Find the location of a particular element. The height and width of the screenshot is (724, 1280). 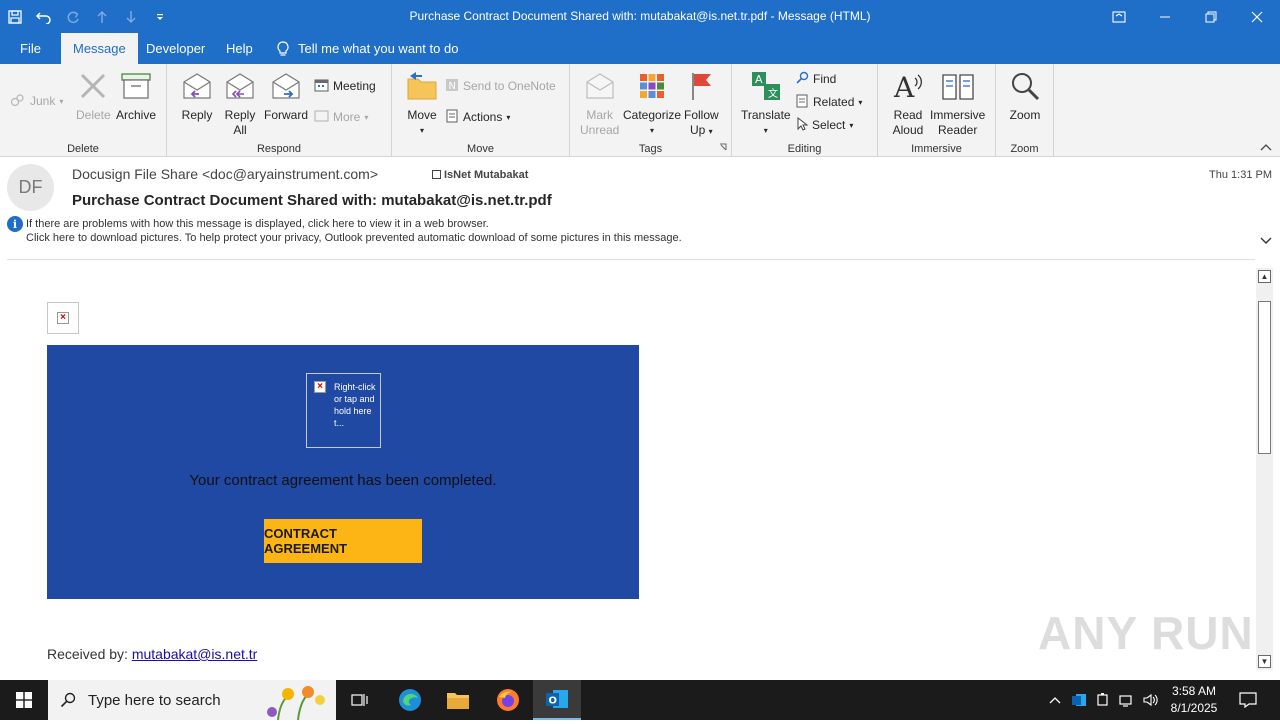

move-group: Move ▾ N Send to OneNote Actions ▾ Move is located at coordinates (481, 110).